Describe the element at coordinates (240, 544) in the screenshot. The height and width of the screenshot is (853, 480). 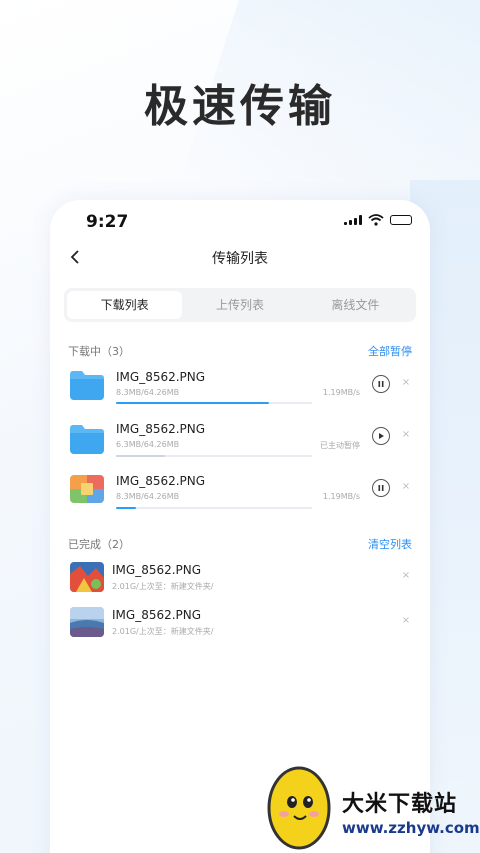
I see `completed-section-header: 已完成（2） 清空列表` at that location.